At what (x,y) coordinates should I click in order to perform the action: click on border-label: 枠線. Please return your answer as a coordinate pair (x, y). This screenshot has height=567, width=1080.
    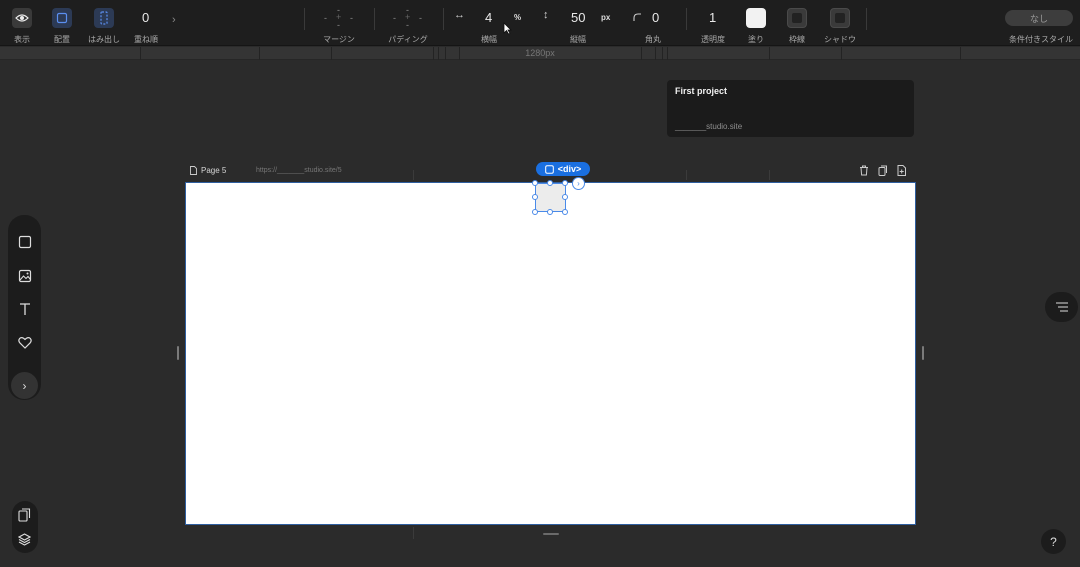
    Looking at the image, I should click on (797, 39).